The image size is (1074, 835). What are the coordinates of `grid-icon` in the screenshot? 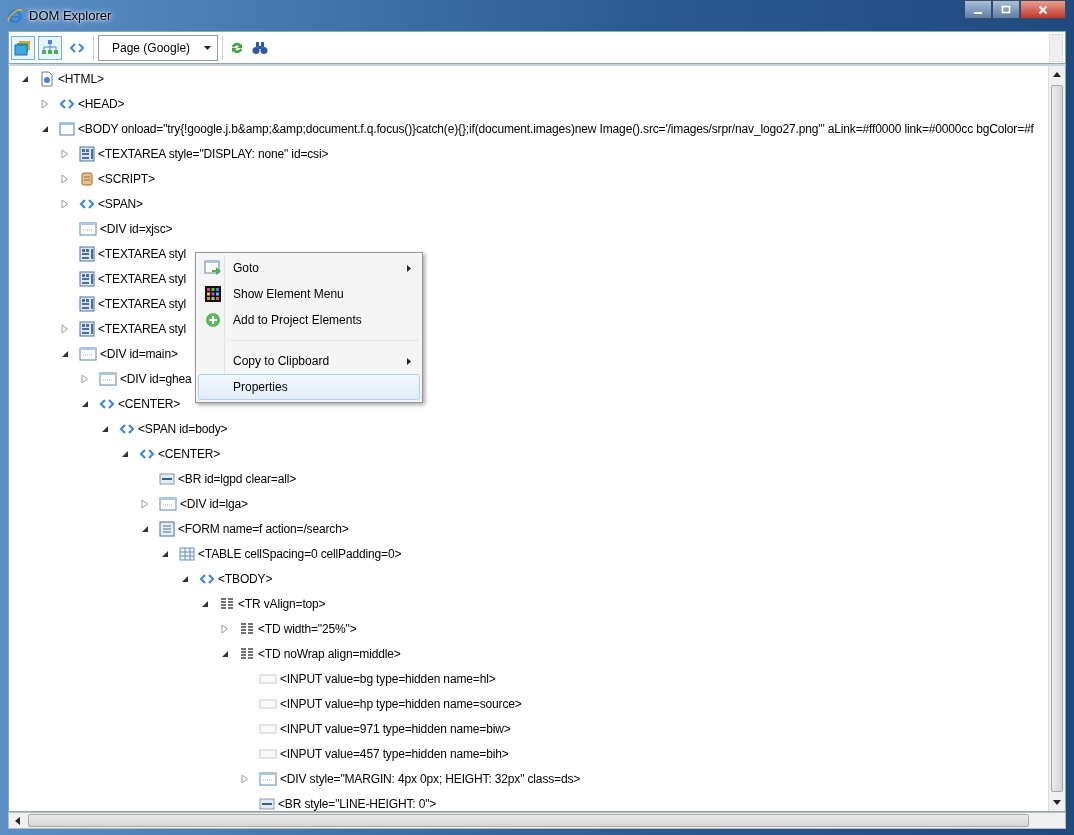 It's located at (213, 294).